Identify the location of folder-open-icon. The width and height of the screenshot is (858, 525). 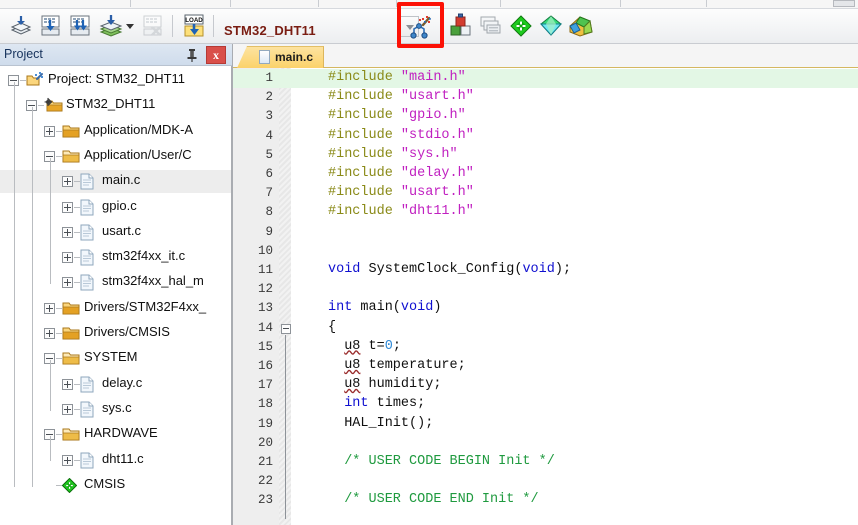
(71, 157).